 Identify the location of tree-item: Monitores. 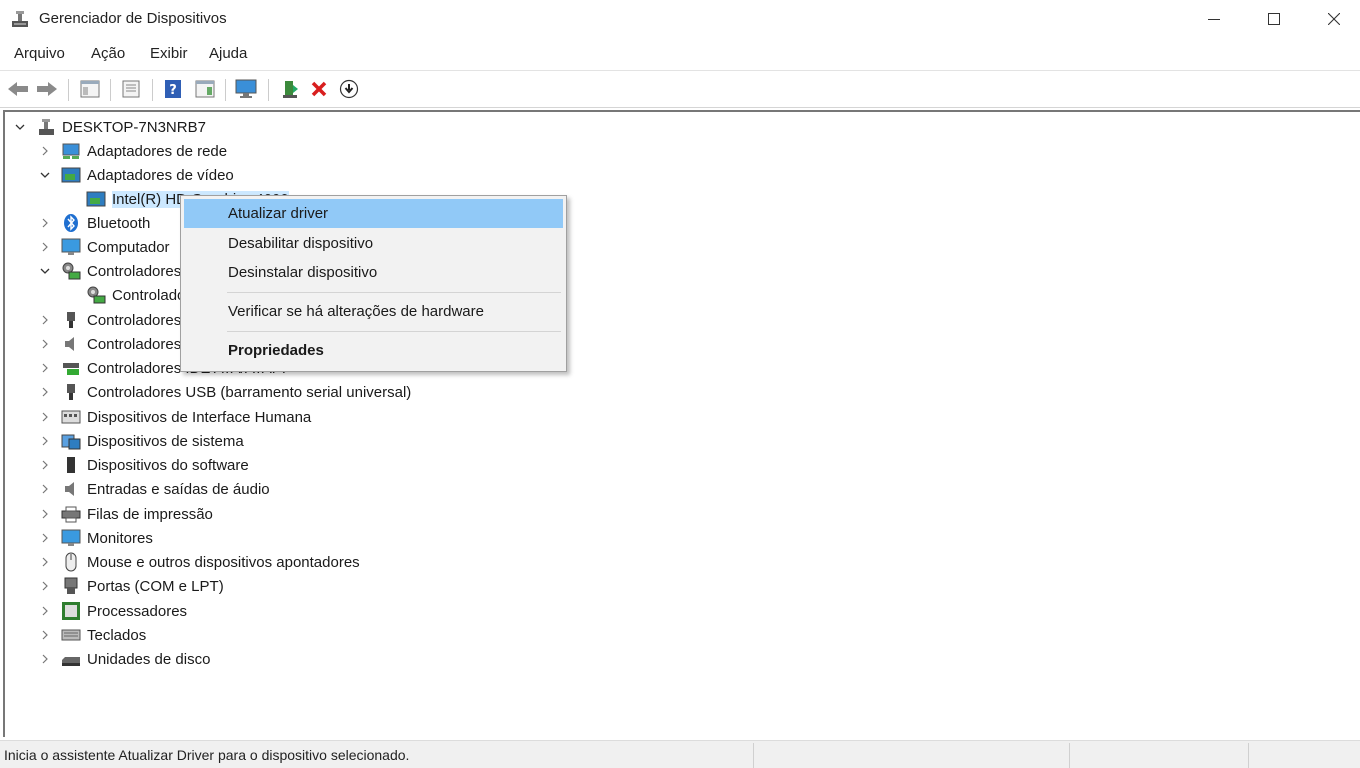
(95, 538).